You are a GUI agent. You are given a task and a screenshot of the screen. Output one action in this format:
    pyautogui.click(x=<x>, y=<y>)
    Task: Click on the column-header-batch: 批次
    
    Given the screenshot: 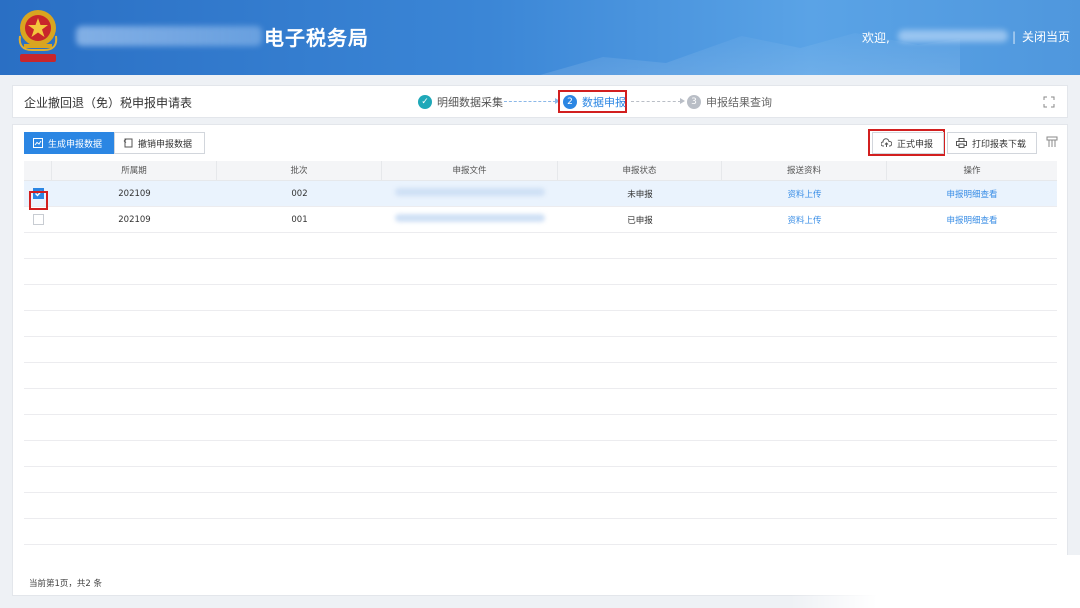 What is the action you would take?
    pyautogui.click(x=299, y=171)
    